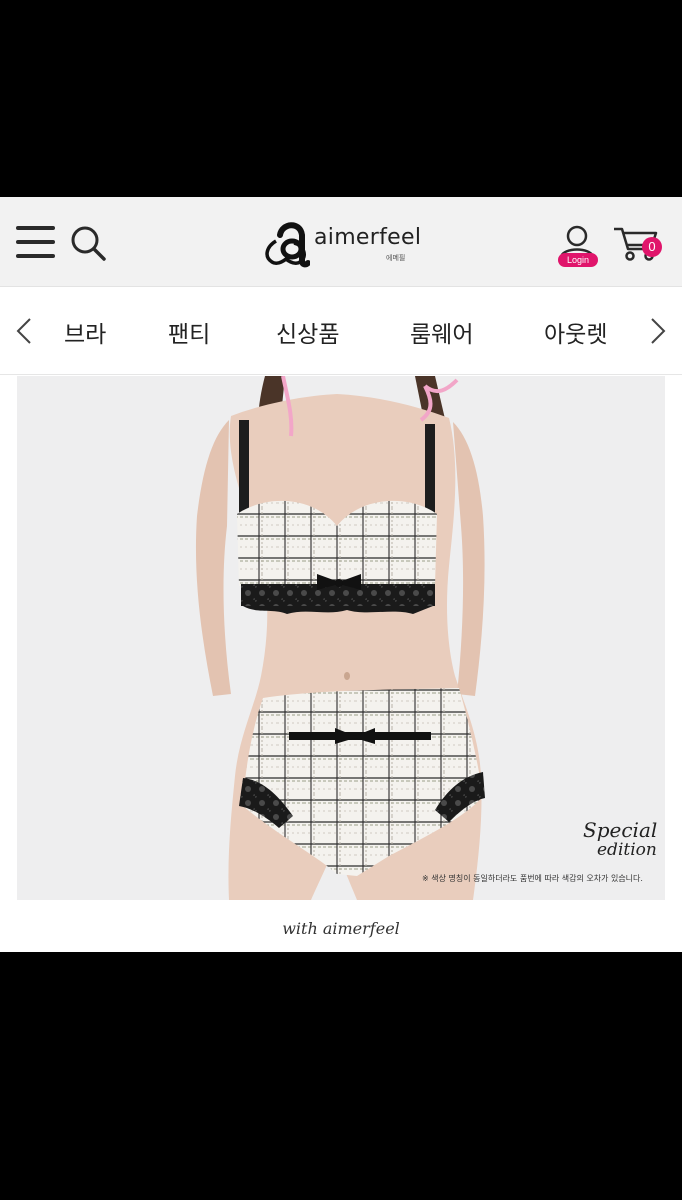 The height and width of the screenshot is (1200, 682). Describe the element at coordinates (441, 332) in the screenshot. I see `nav-item-roomwear: 룸웨어` at that location.